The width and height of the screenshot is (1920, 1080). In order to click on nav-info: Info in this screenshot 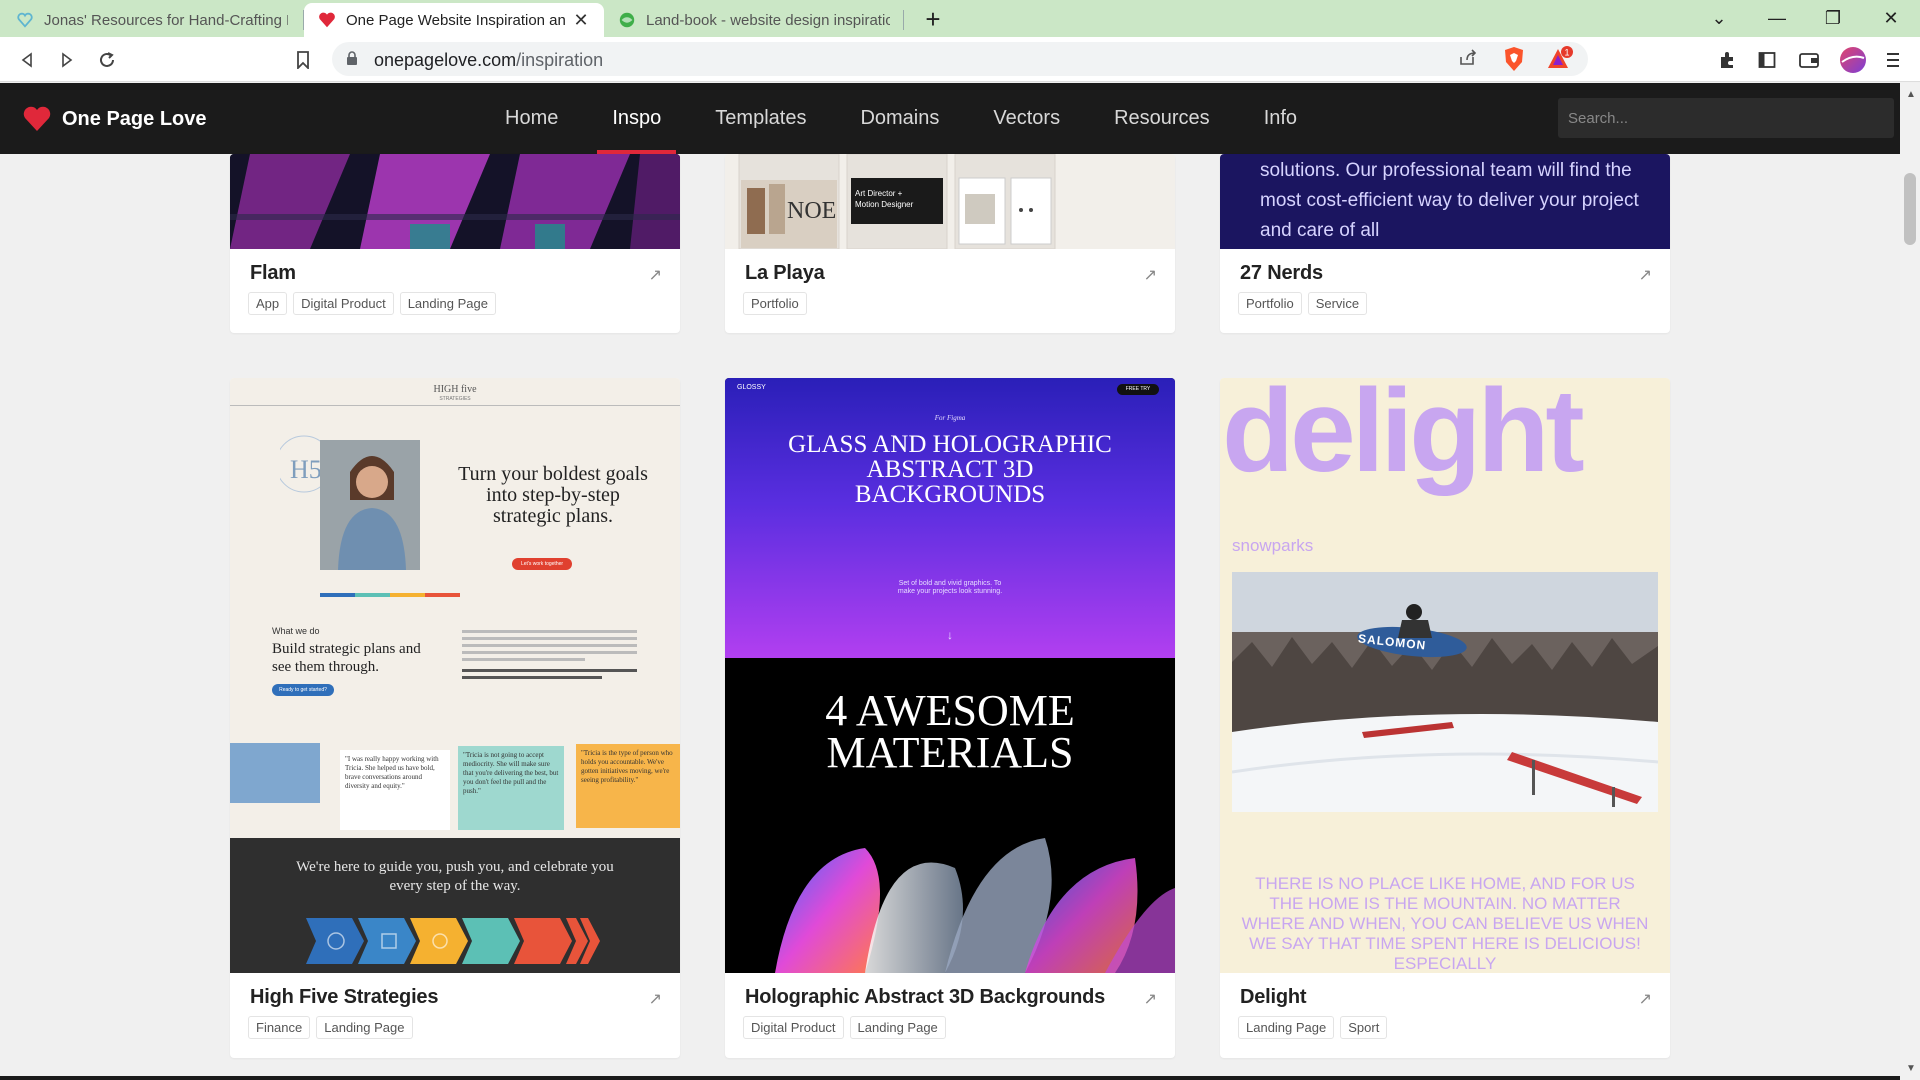, I will do `click(1280, 118)`.